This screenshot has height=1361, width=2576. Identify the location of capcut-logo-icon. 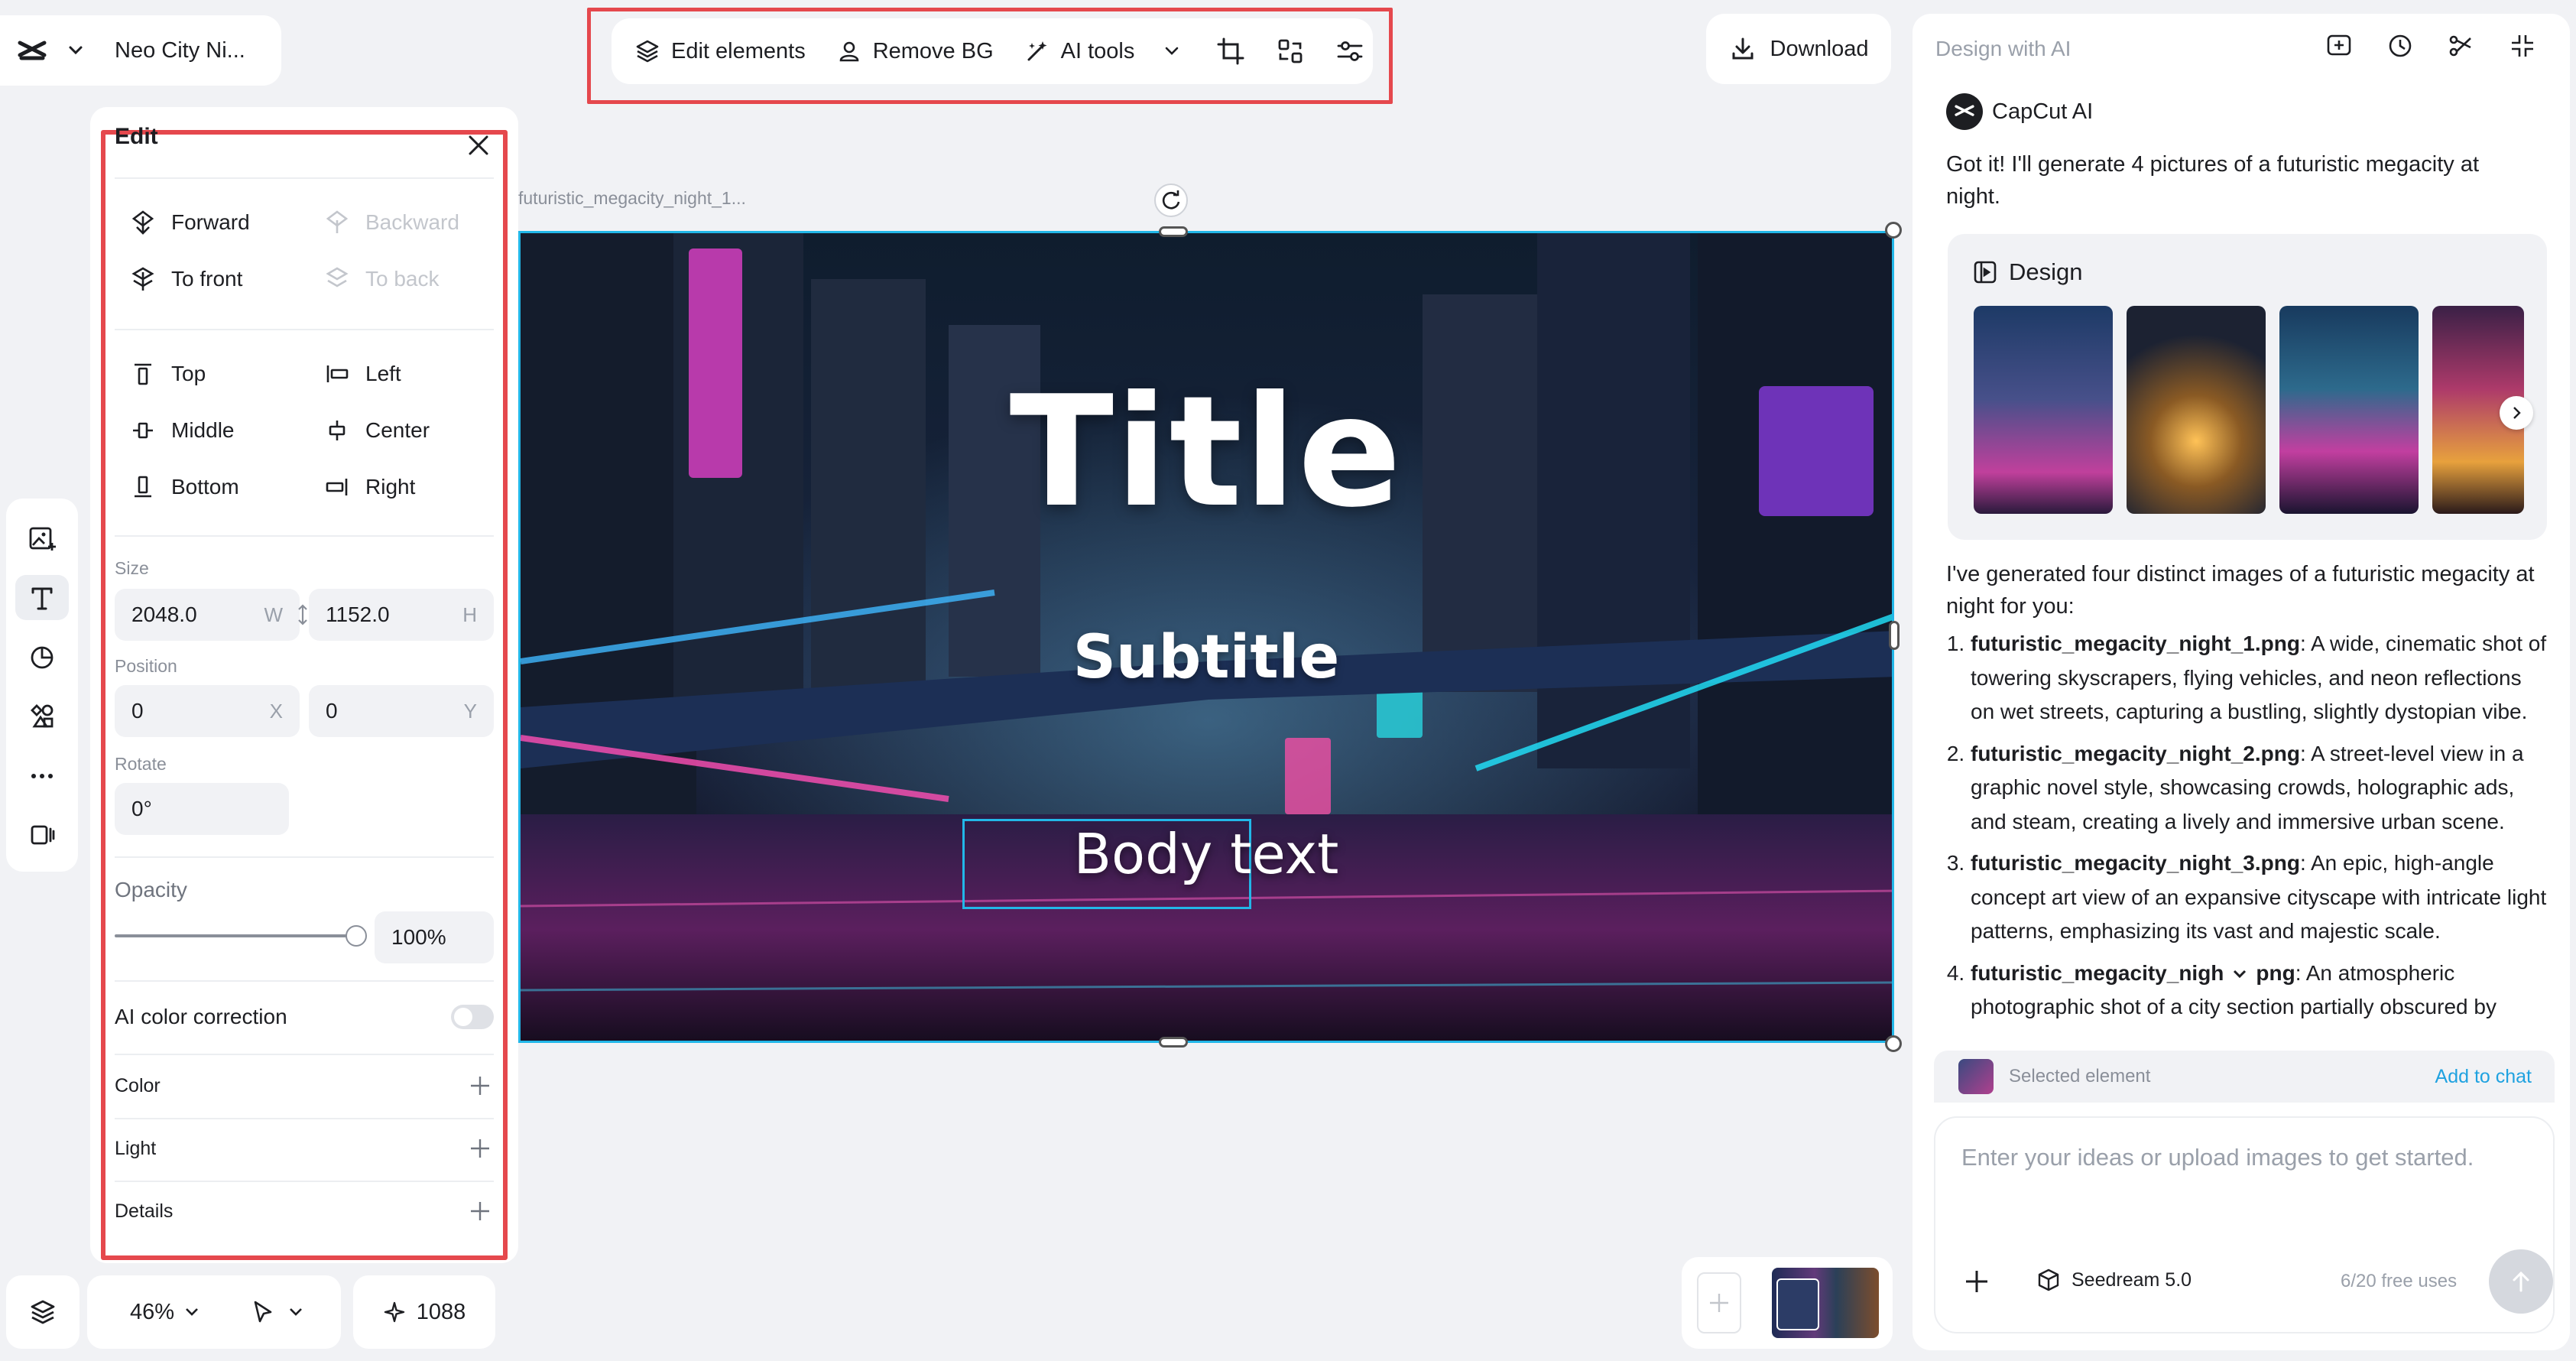
(32, 50).